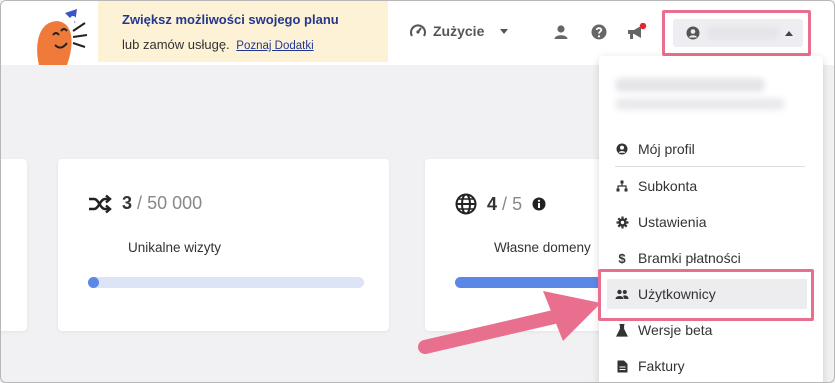 This screenshot has width=835, height=383. I want to click on menu-item-subaccounts: Subkonta, so click(704, 186).